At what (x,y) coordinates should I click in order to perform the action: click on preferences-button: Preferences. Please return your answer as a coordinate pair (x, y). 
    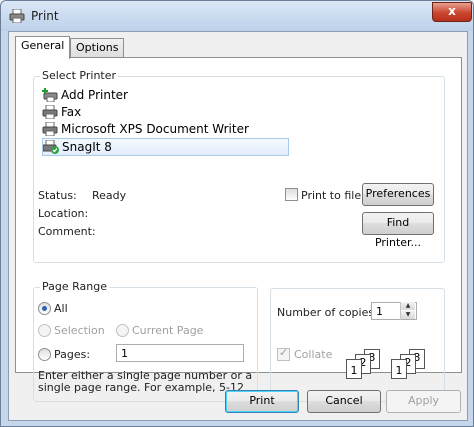
    Looking at the image, I should click on (398, 194).